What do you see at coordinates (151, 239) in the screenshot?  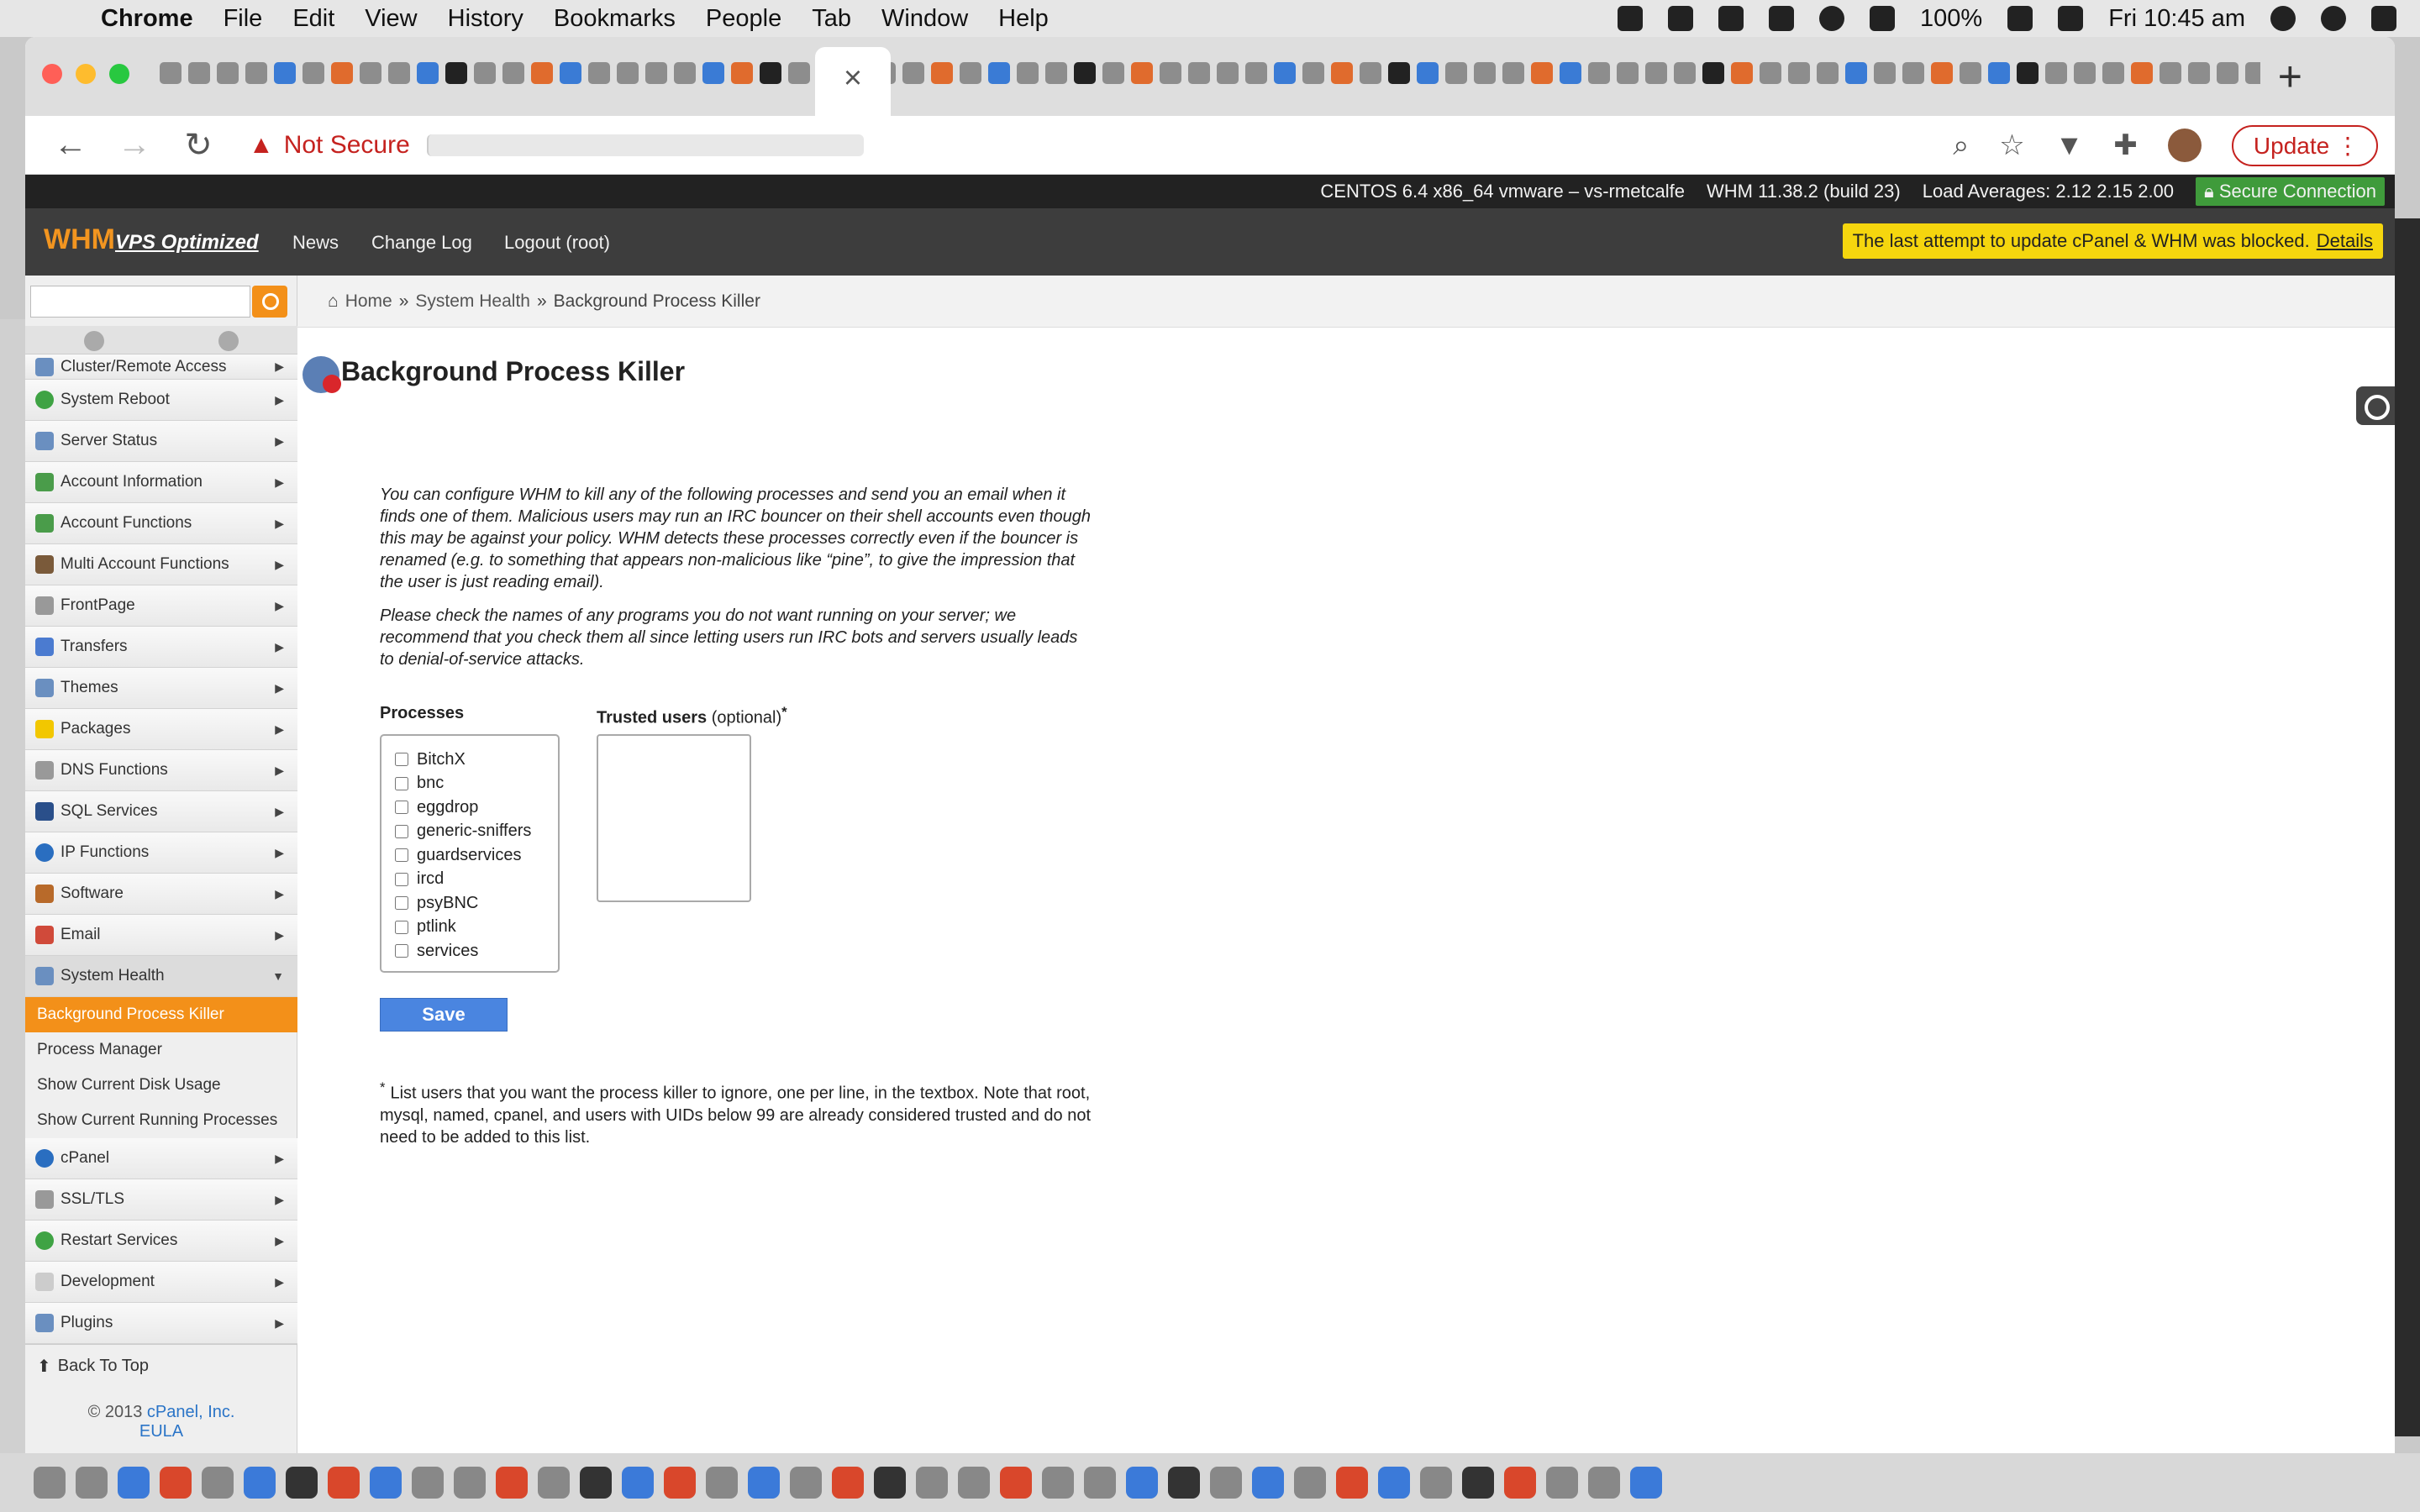 I see `whm-logo: WHMVPS Optimized` at bounding box center [151, 239].